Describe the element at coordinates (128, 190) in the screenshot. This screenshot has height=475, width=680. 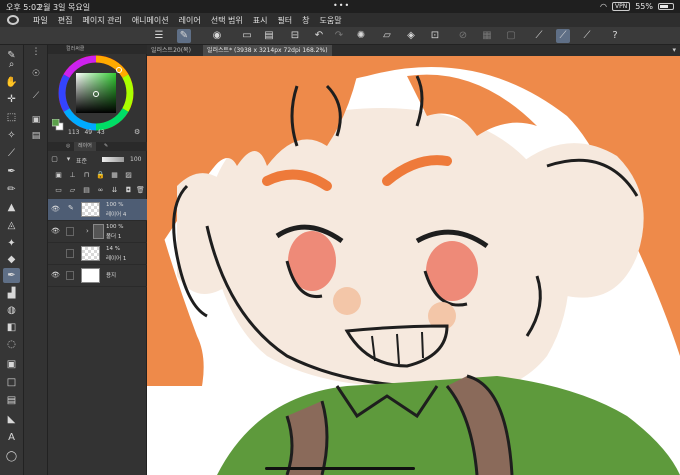
I see `layer-mask-icon: ◘` at that location.